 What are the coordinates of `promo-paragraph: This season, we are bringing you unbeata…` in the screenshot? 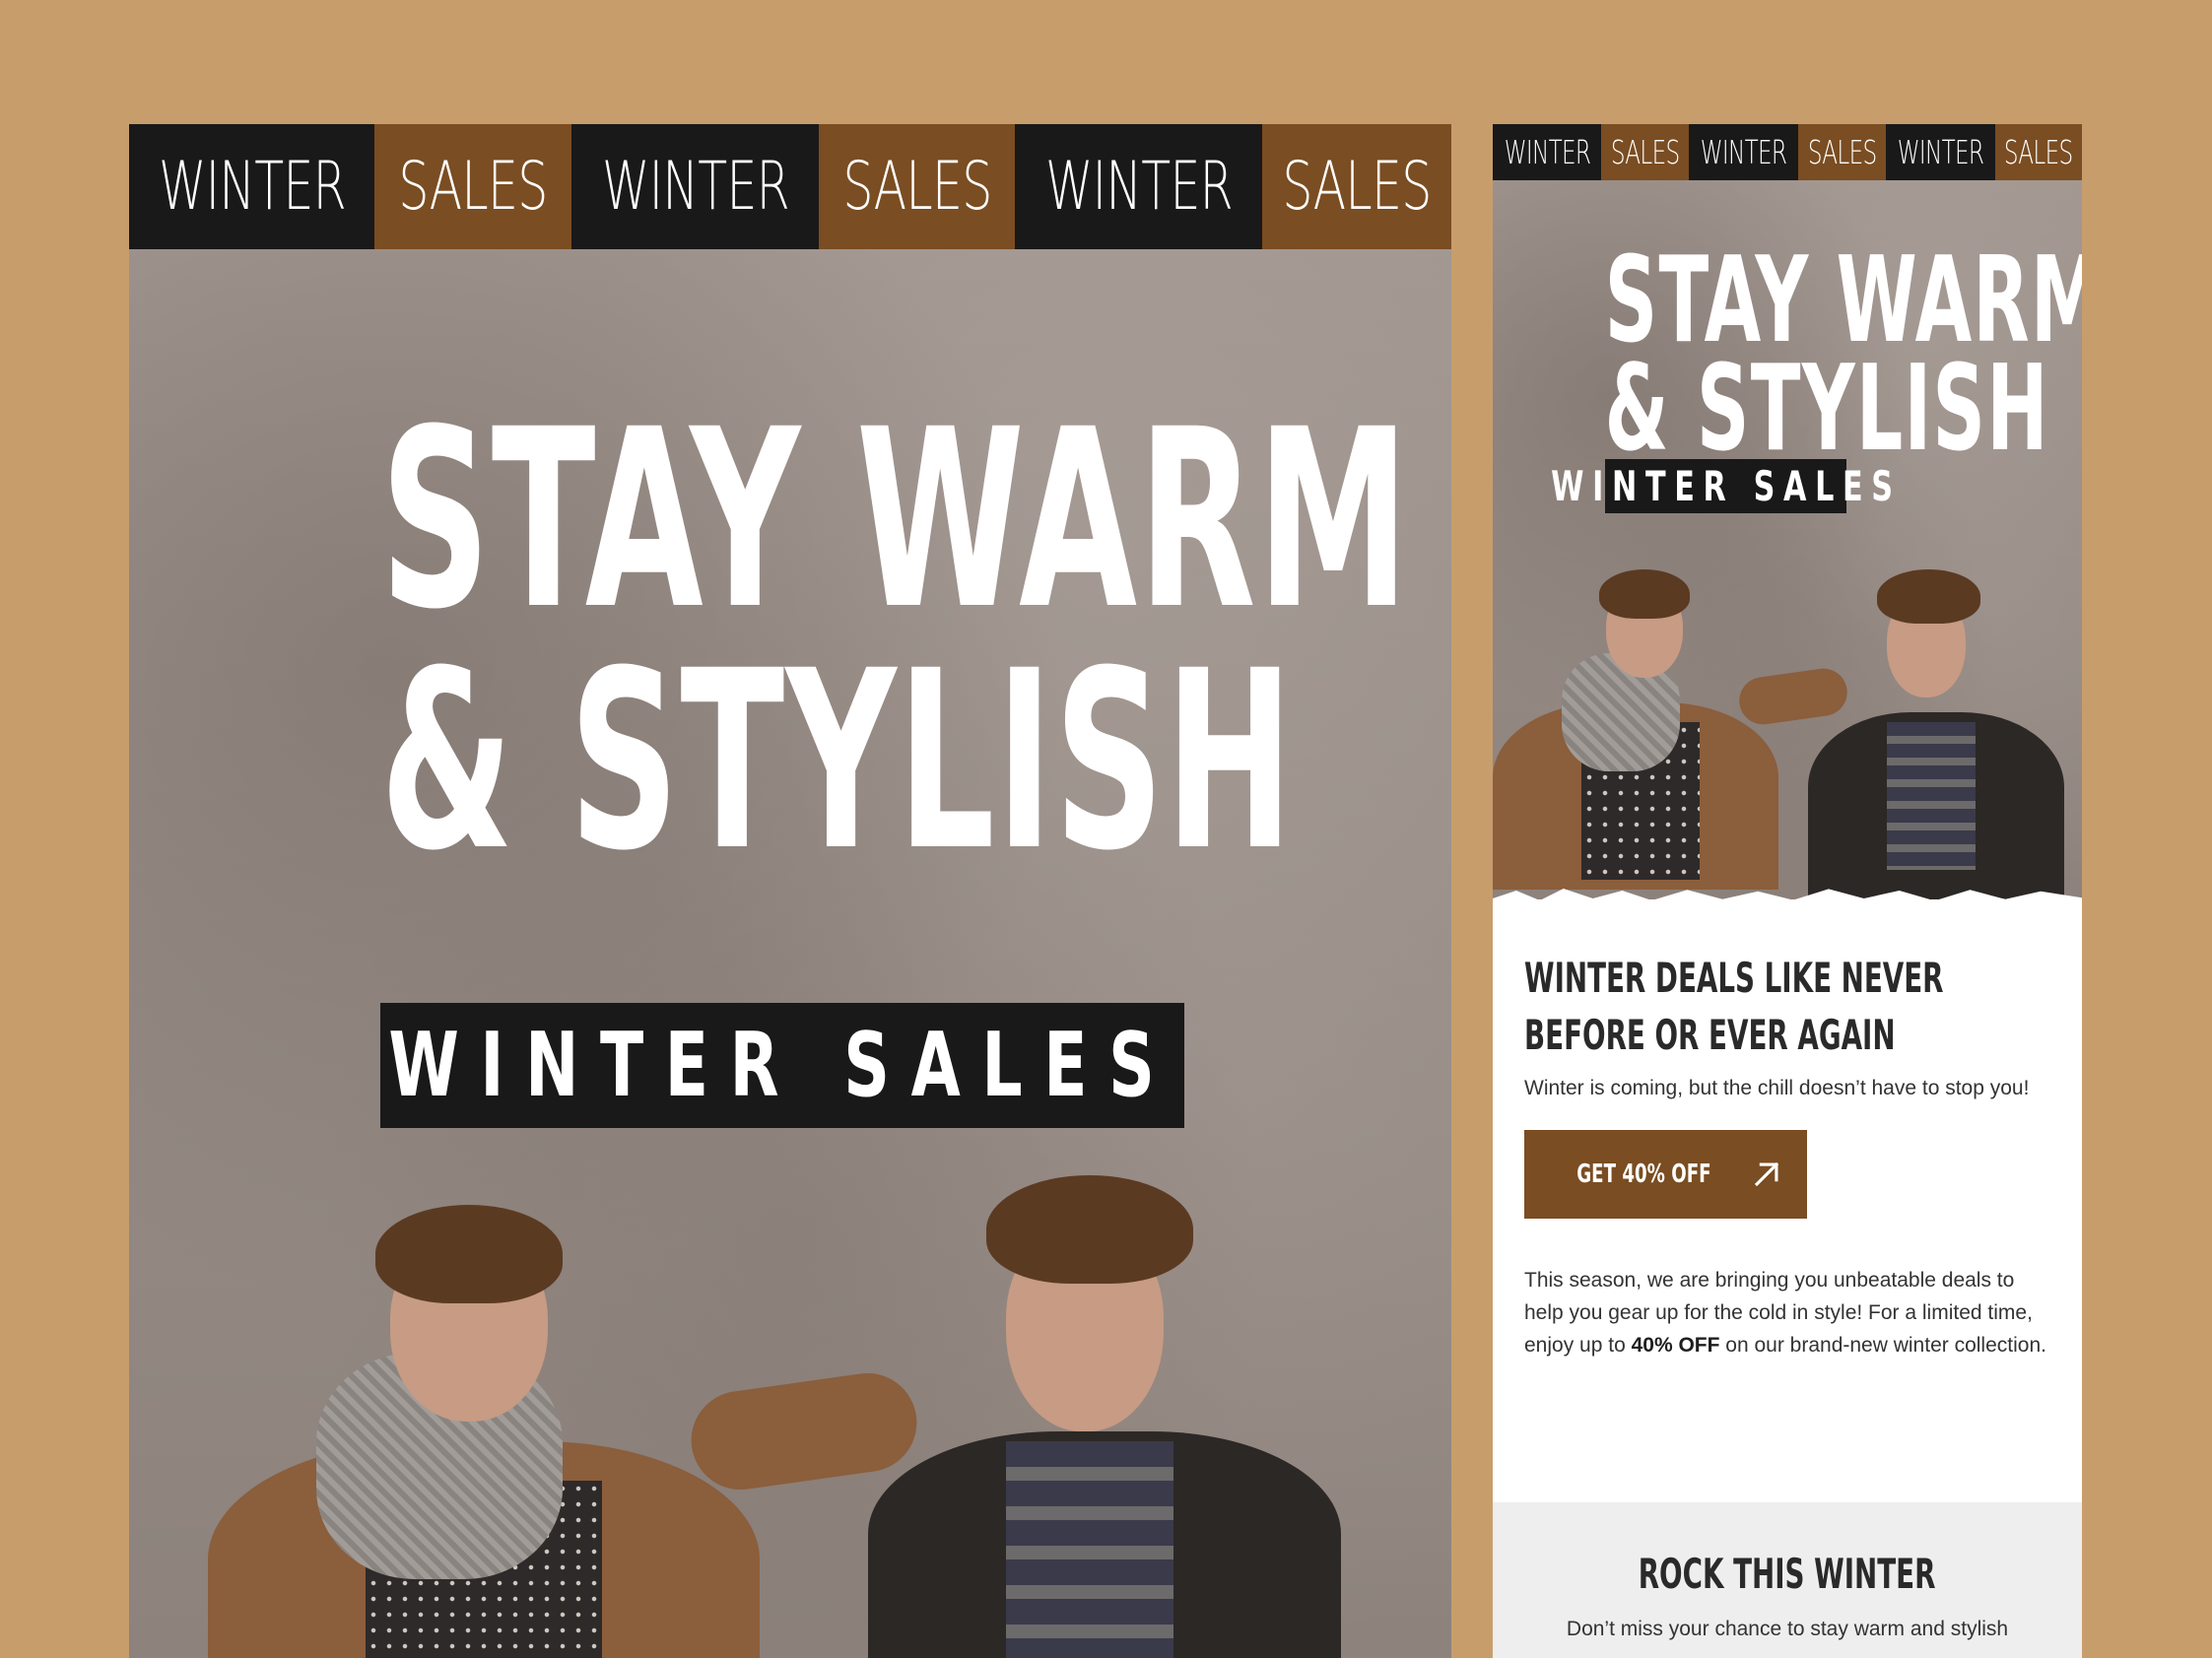 It's located at (1785, 1313).